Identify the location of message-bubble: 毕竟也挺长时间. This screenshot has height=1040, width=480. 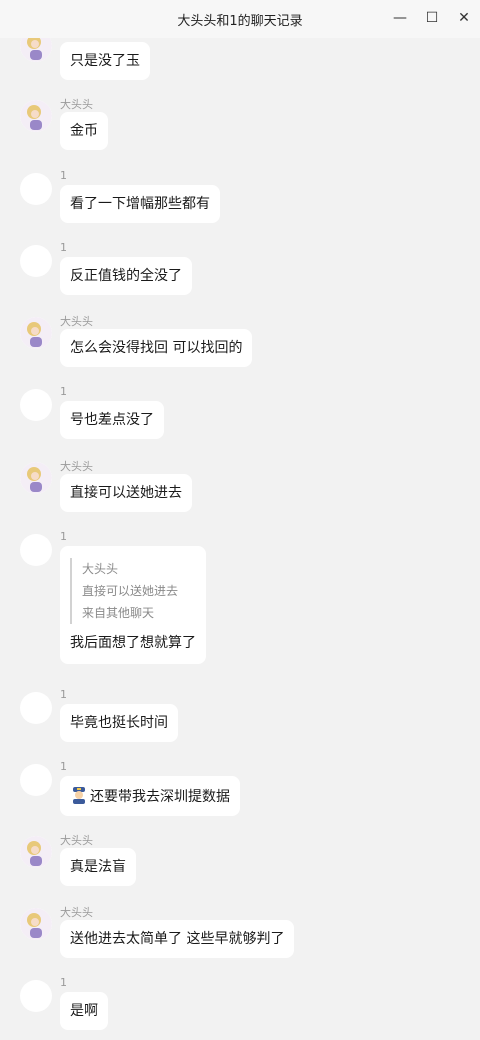
(119, 723).